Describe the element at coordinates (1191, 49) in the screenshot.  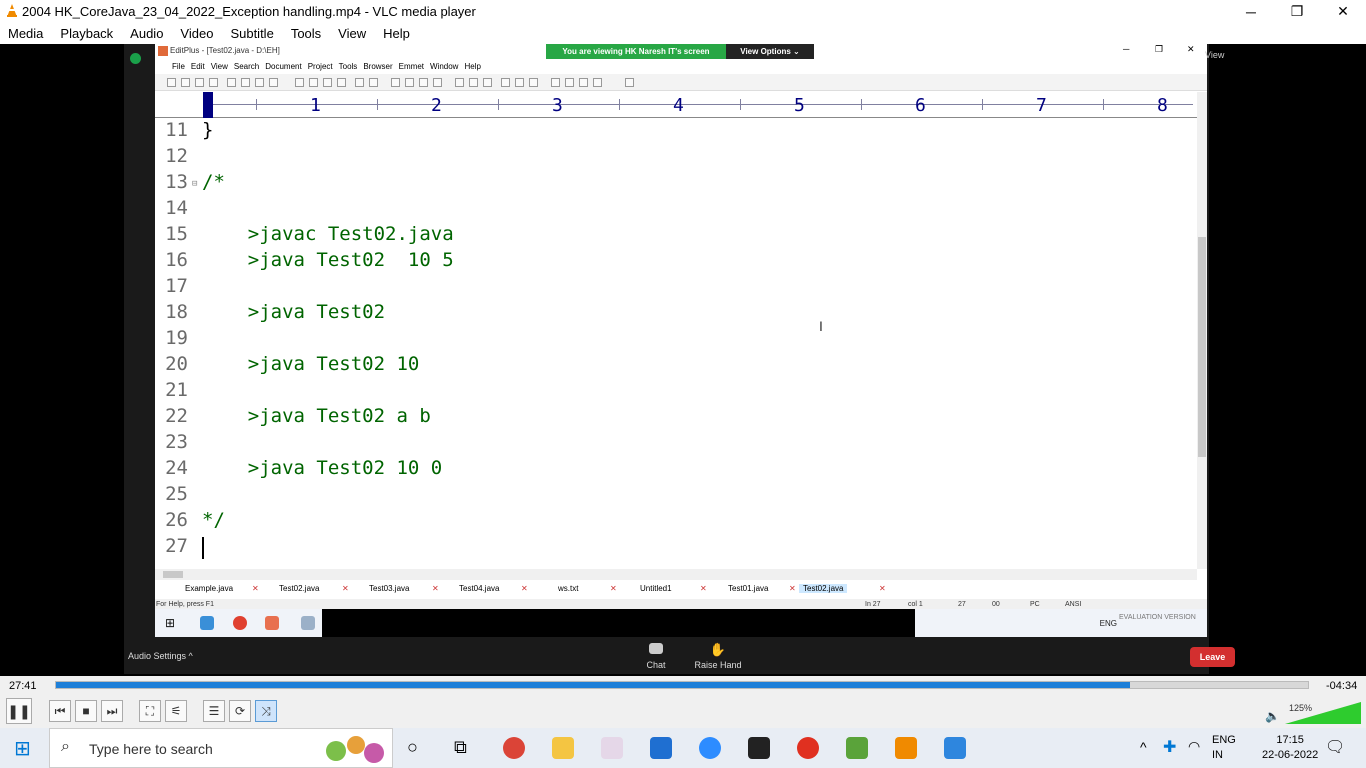
I see `editplus-close-icon: ✕` at that location.